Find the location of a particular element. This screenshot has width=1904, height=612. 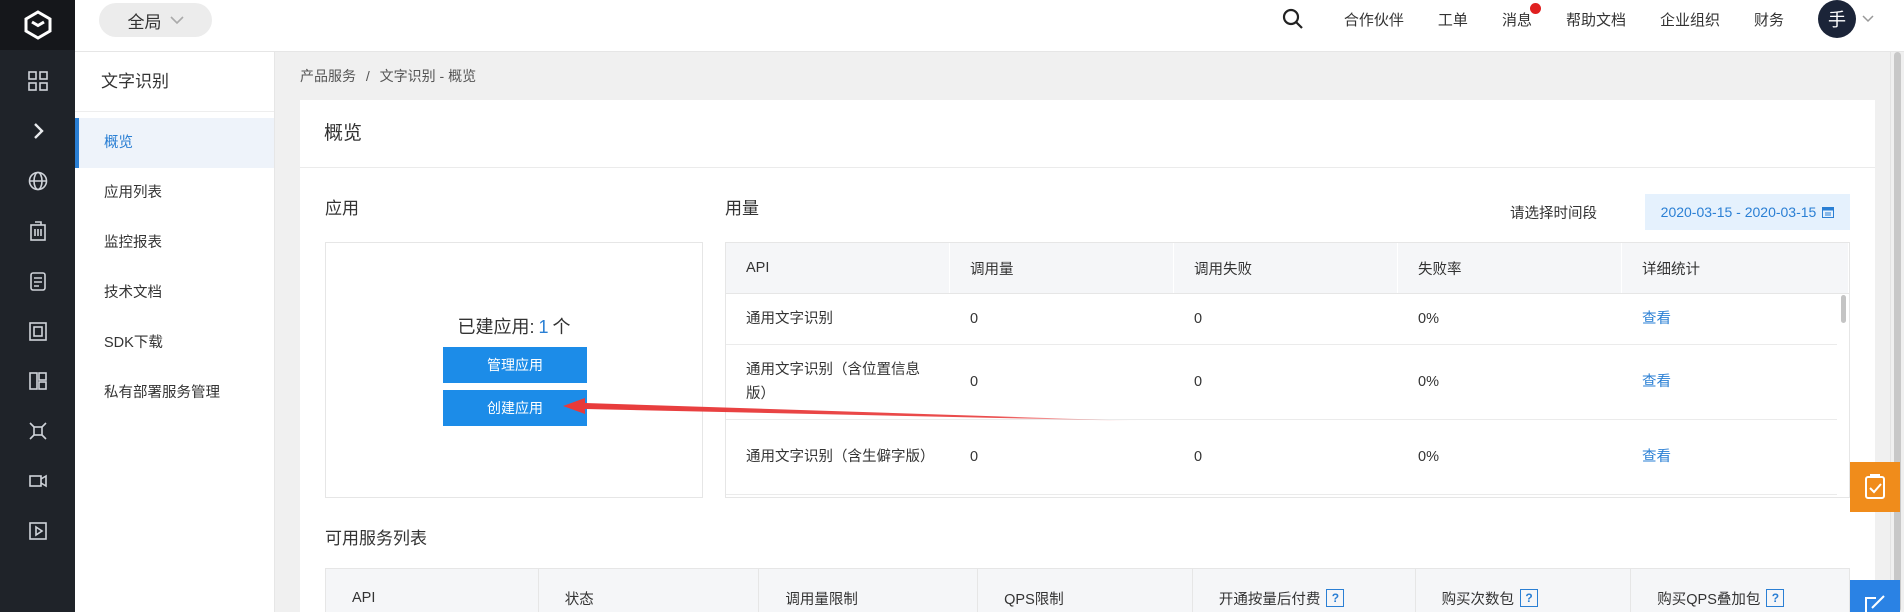

sidebar-item-monitoring: 监控报表 is located at coordinates (174, 243).